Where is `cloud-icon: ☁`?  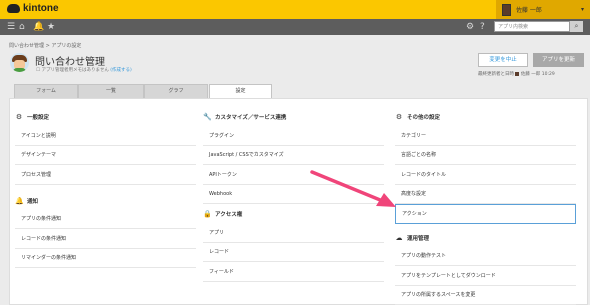 cloud-icon: ☁ is located at coordinates (399, 237).